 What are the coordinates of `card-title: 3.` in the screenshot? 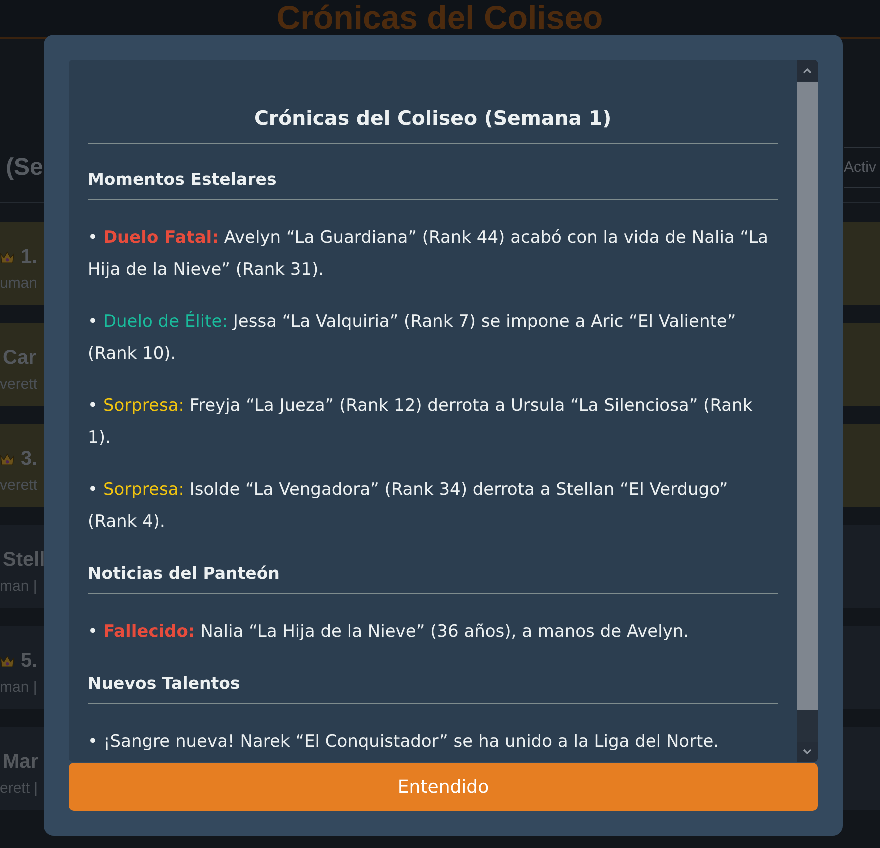 It's located at (29, 459).